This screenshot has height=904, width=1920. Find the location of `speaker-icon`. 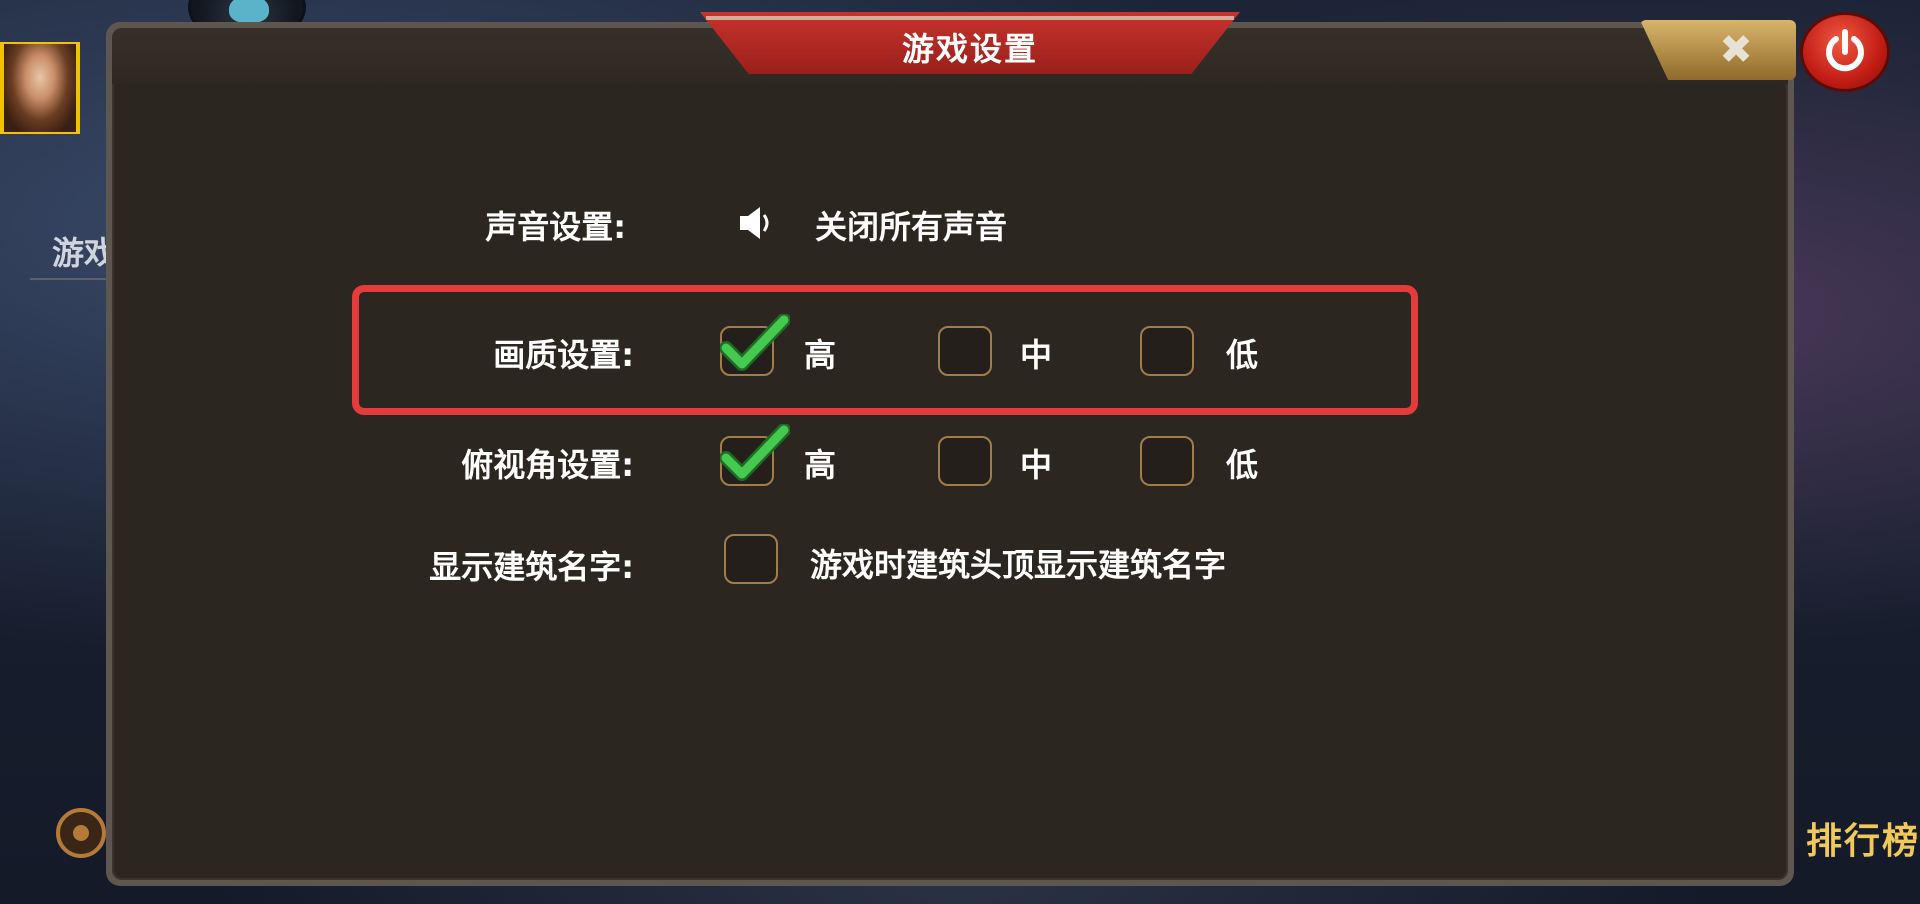

speaker-icon is located at coordinates (758, 223).